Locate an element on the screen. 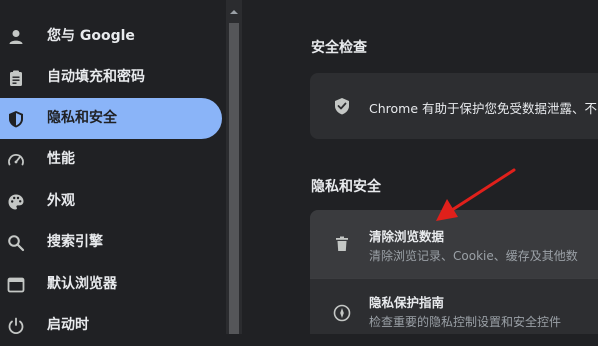 This screenshot has height=346, width=598. scroll-up-arrow-icon is located at coordinates (234, 12).